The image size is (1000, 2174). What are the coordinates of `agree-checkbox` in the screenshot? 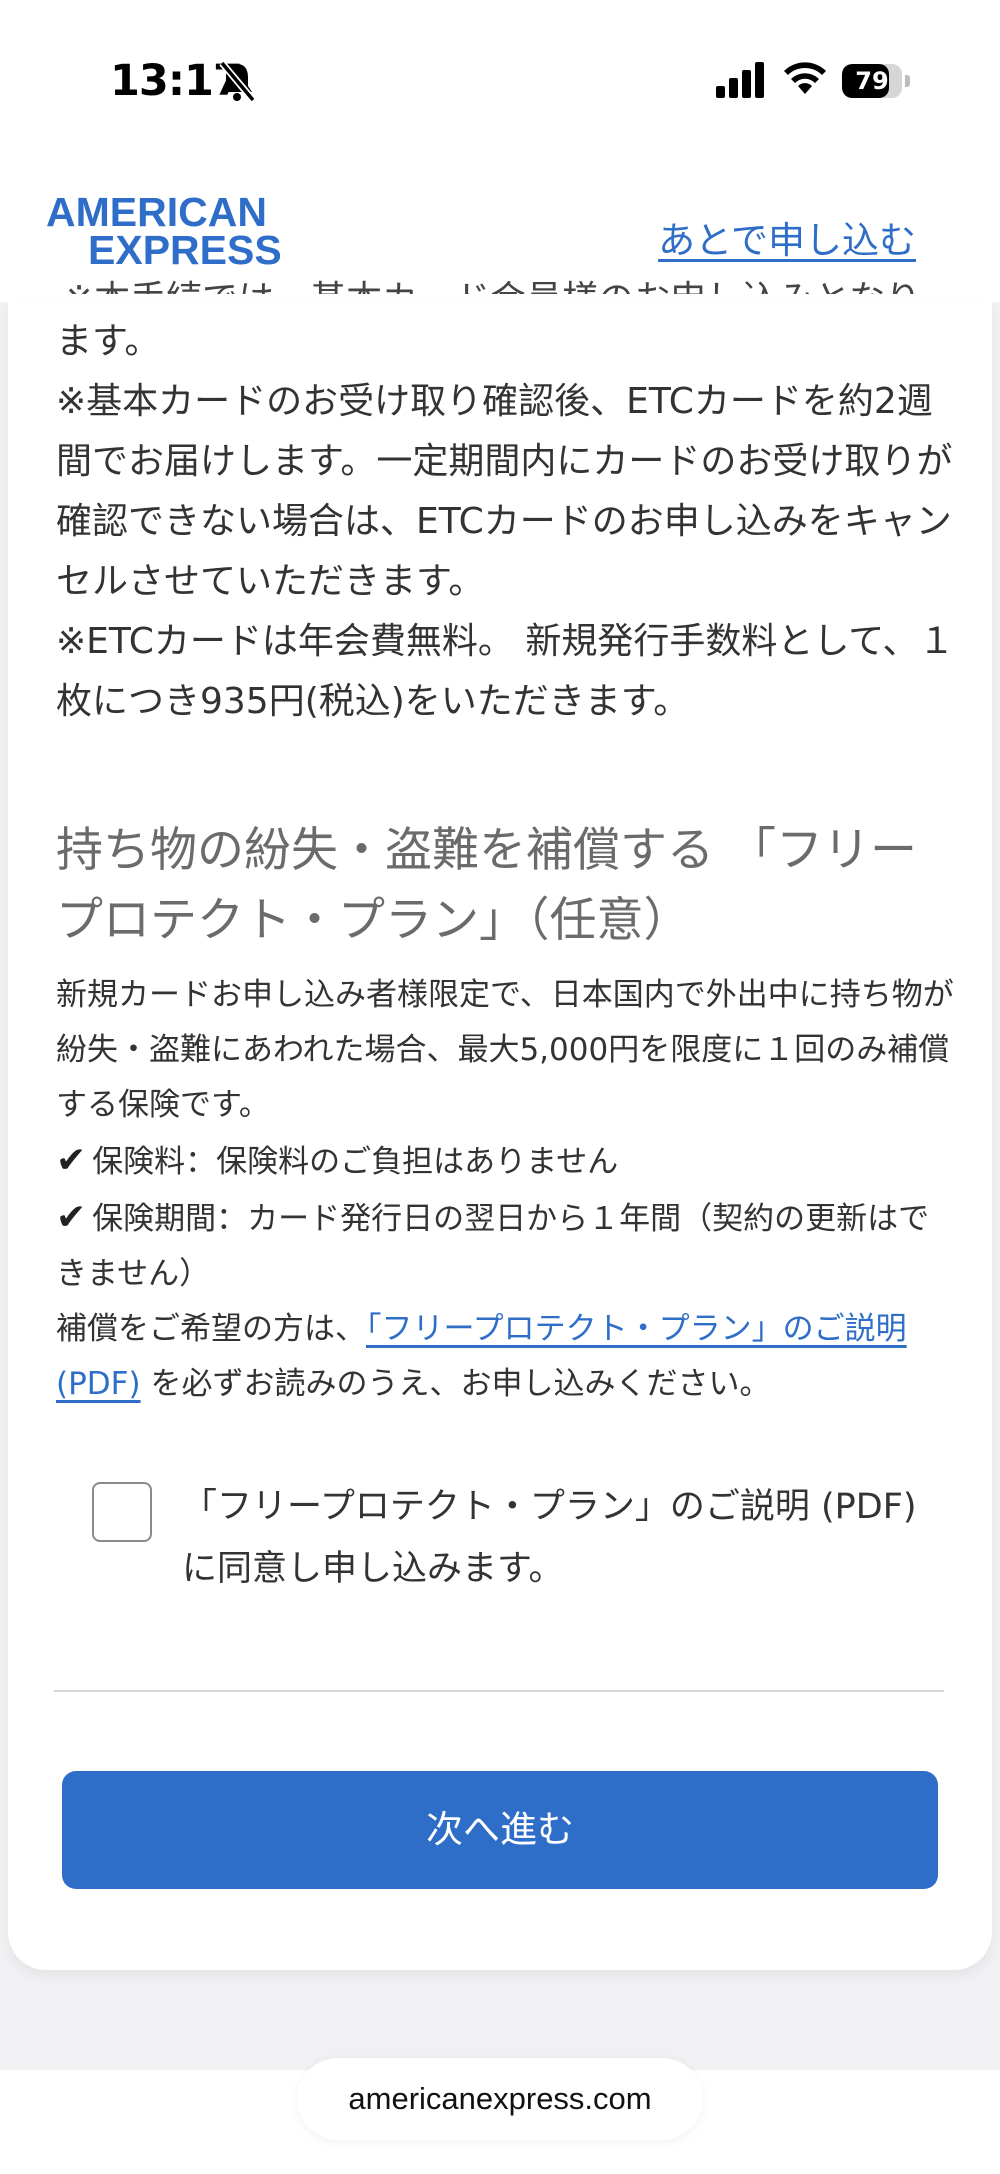 It's located at (122, 1512).